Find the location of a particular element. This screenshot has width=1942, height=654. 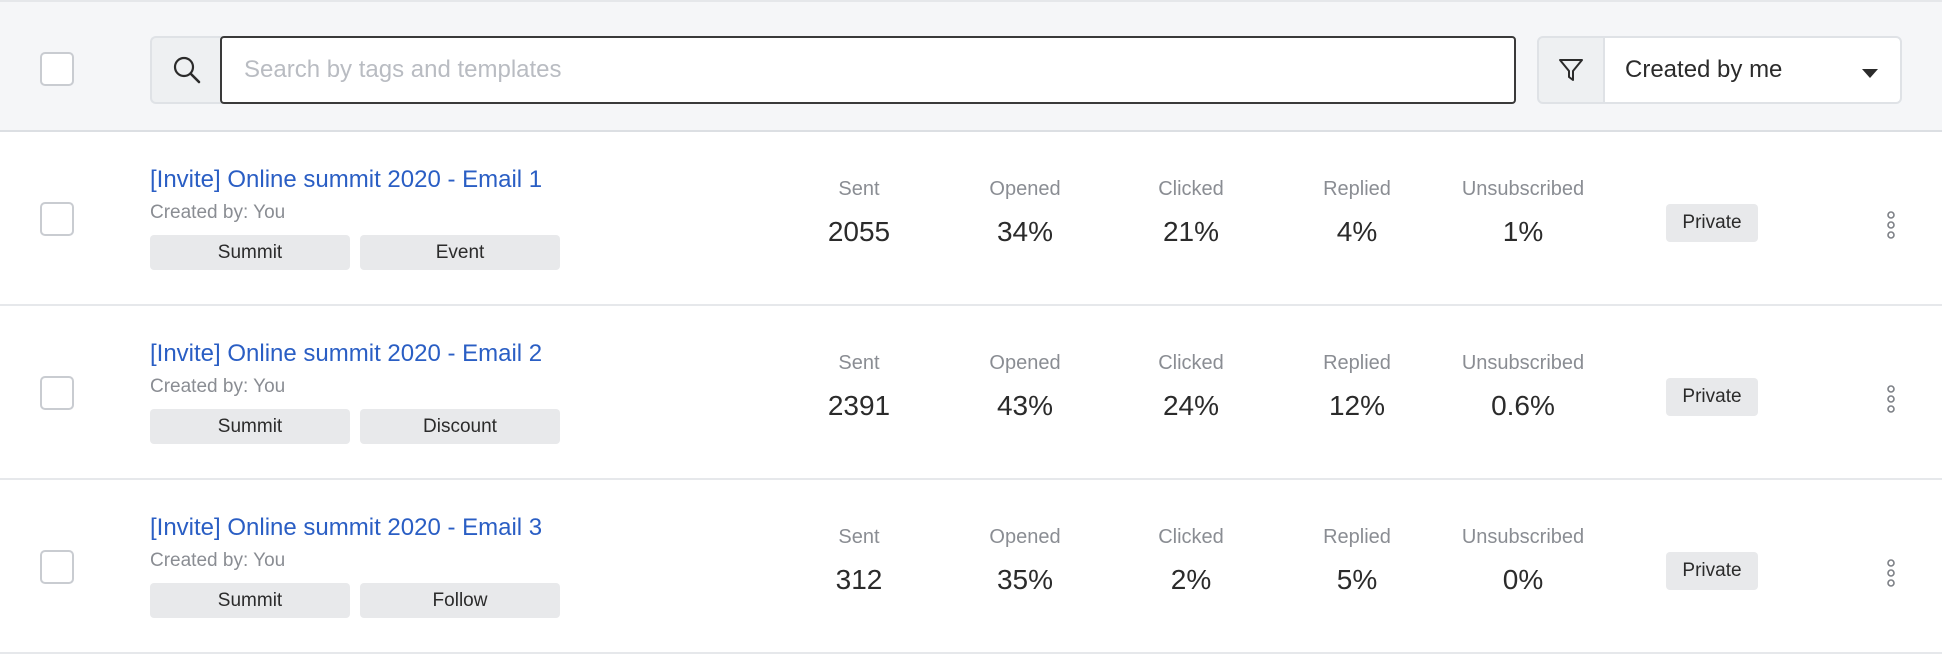

tag-chip: Event is located at coordinates (460, 252).